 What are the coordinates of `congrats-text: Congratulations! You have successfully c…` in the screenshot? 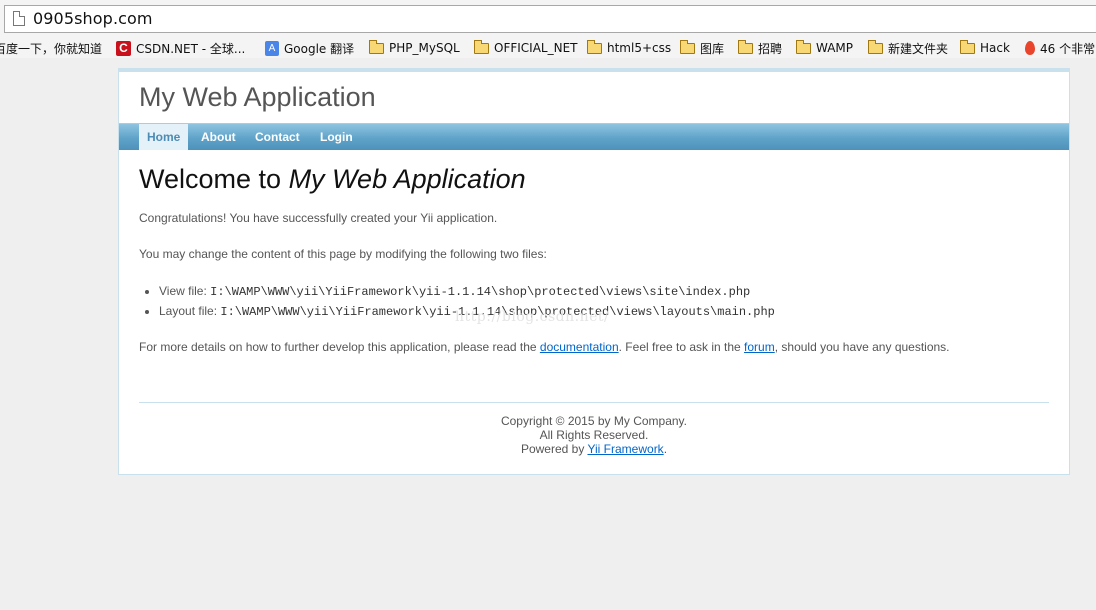 It's located at (318, 218).